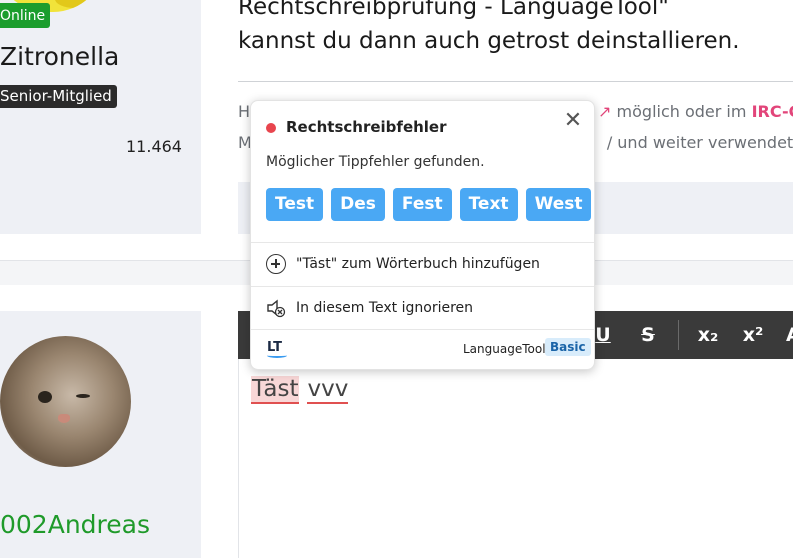  Describe the element at coordinates (271, 128) in the screenshot. I see `error-dot-icon` at that location.